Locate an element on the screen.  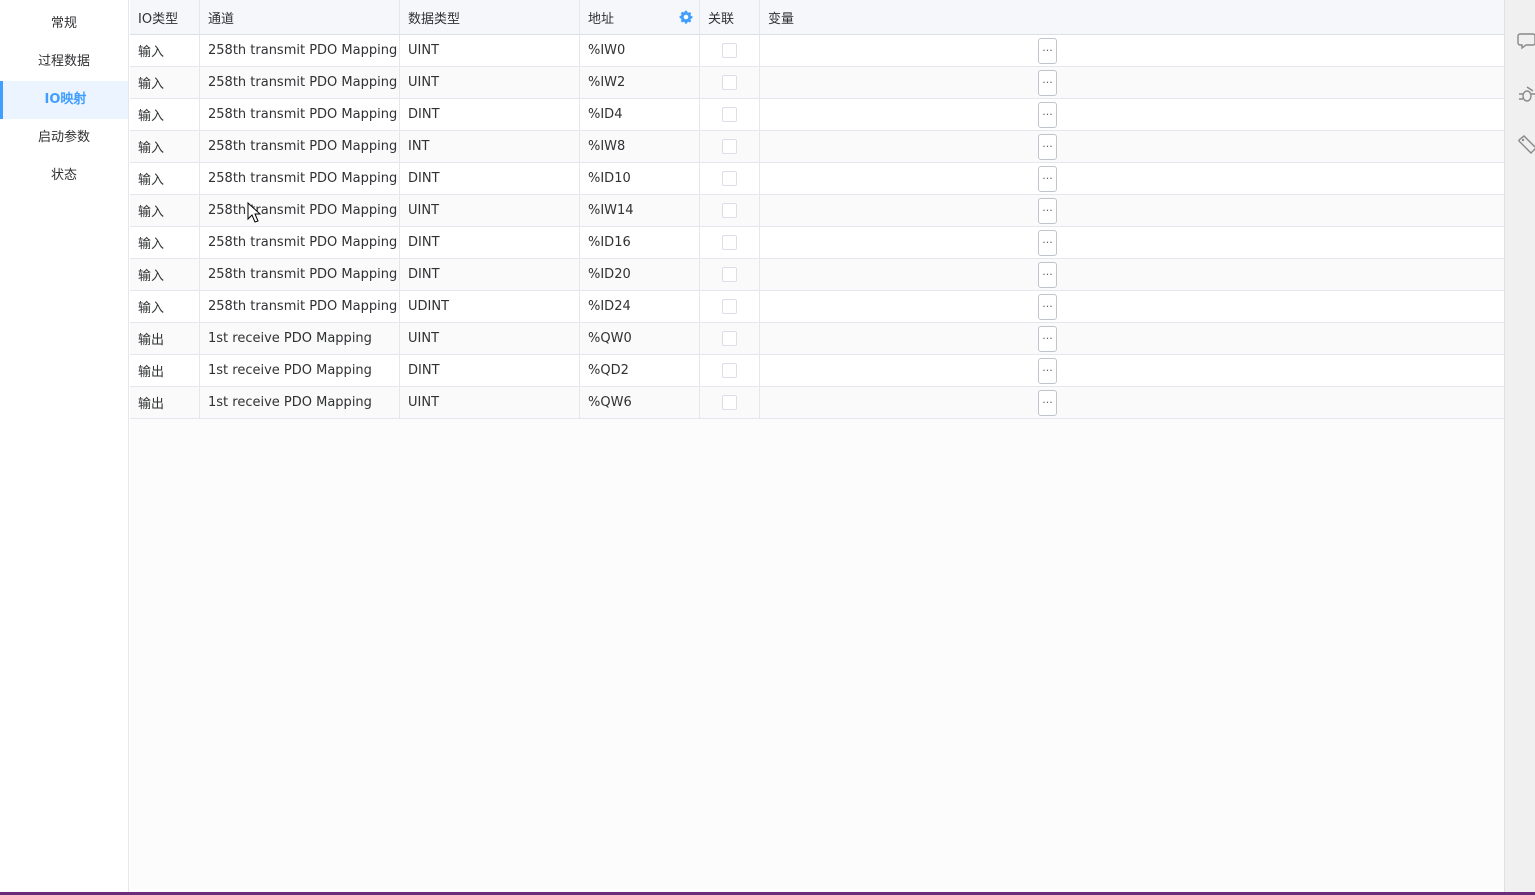
cell-address: %IW2 is located at coordinates (640, 82).